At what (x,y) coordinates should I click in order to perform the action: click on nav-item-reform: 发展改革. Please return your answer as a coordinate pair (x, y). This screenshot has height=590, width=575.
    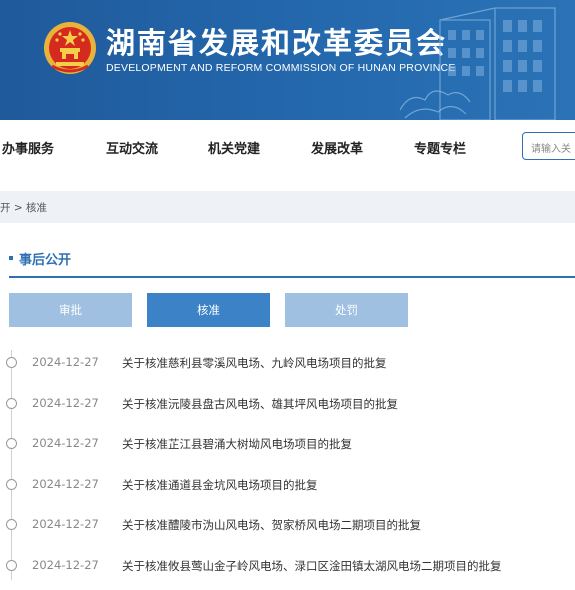
    Looking at the image, I should click on (337, 147).